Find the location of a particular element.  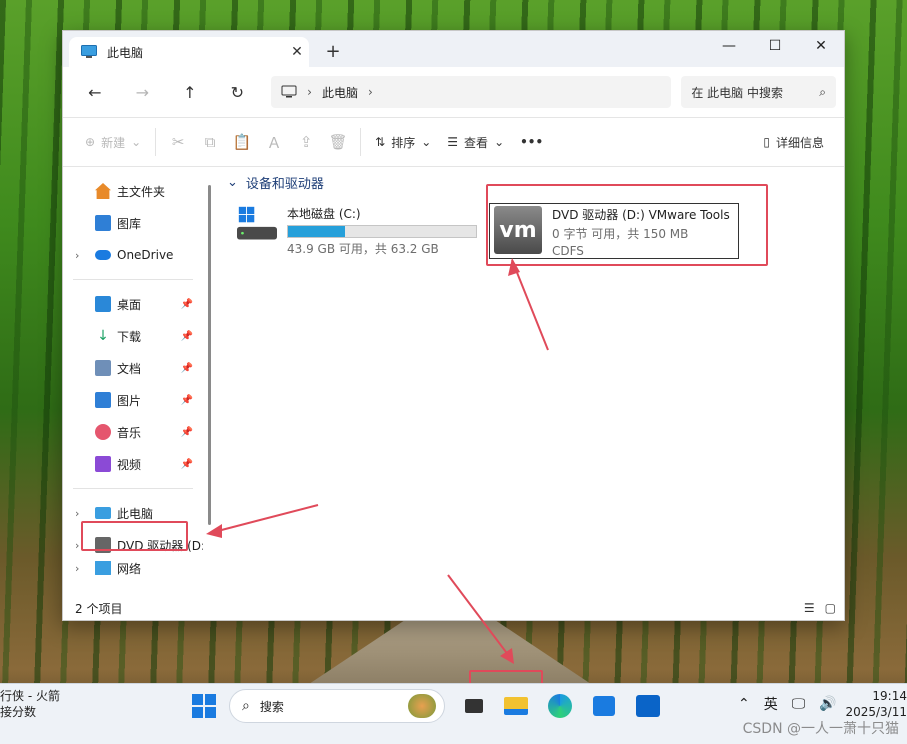

more-options-button: ••• is located at coordinates (531, 142).